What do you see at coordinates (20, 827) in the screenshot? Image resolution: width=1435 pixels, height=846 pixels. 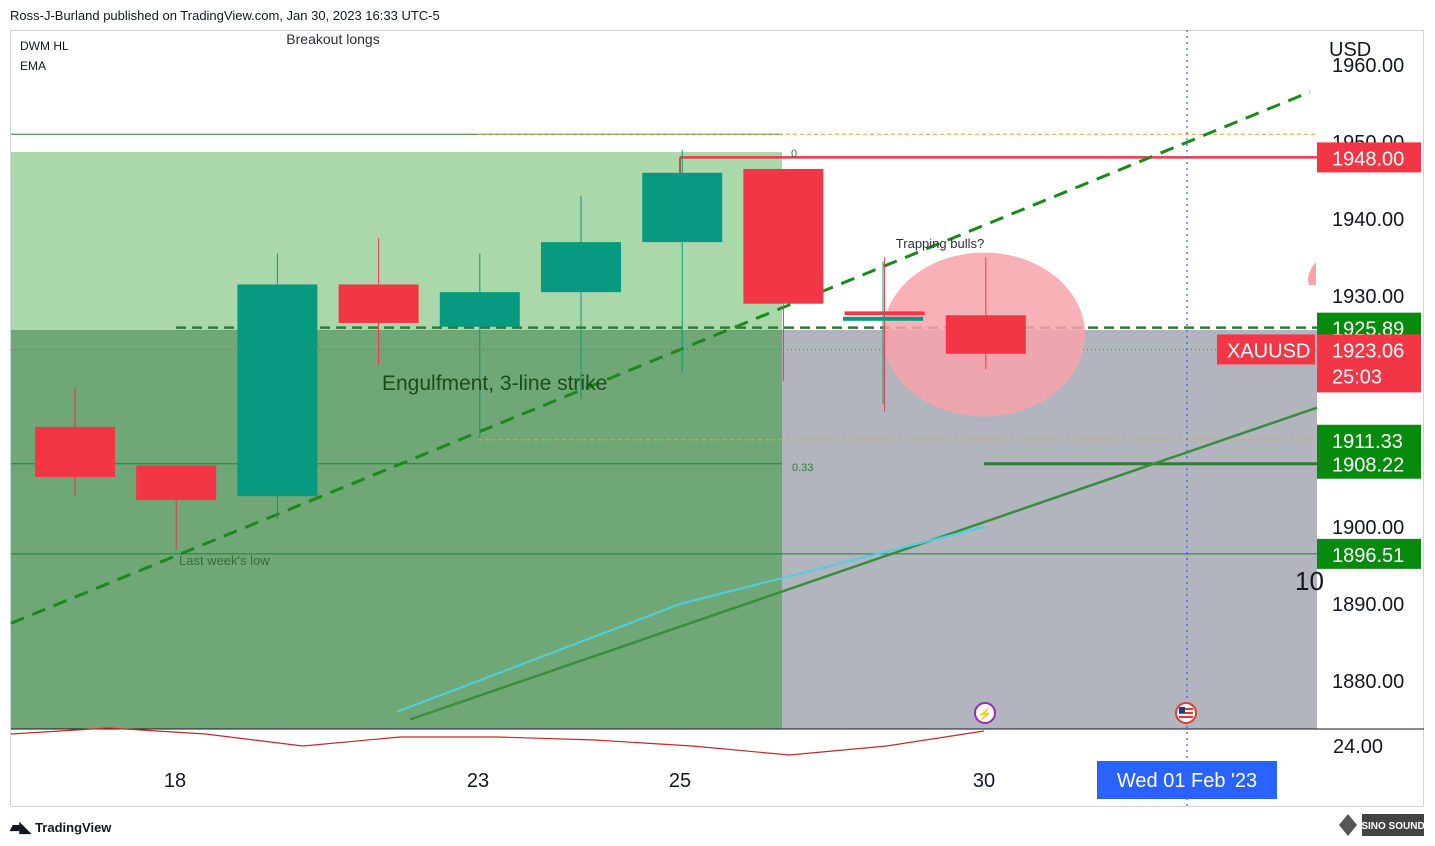 I see `tradingview-logo-icon: ▰◣` at bounding box center [20, 827].